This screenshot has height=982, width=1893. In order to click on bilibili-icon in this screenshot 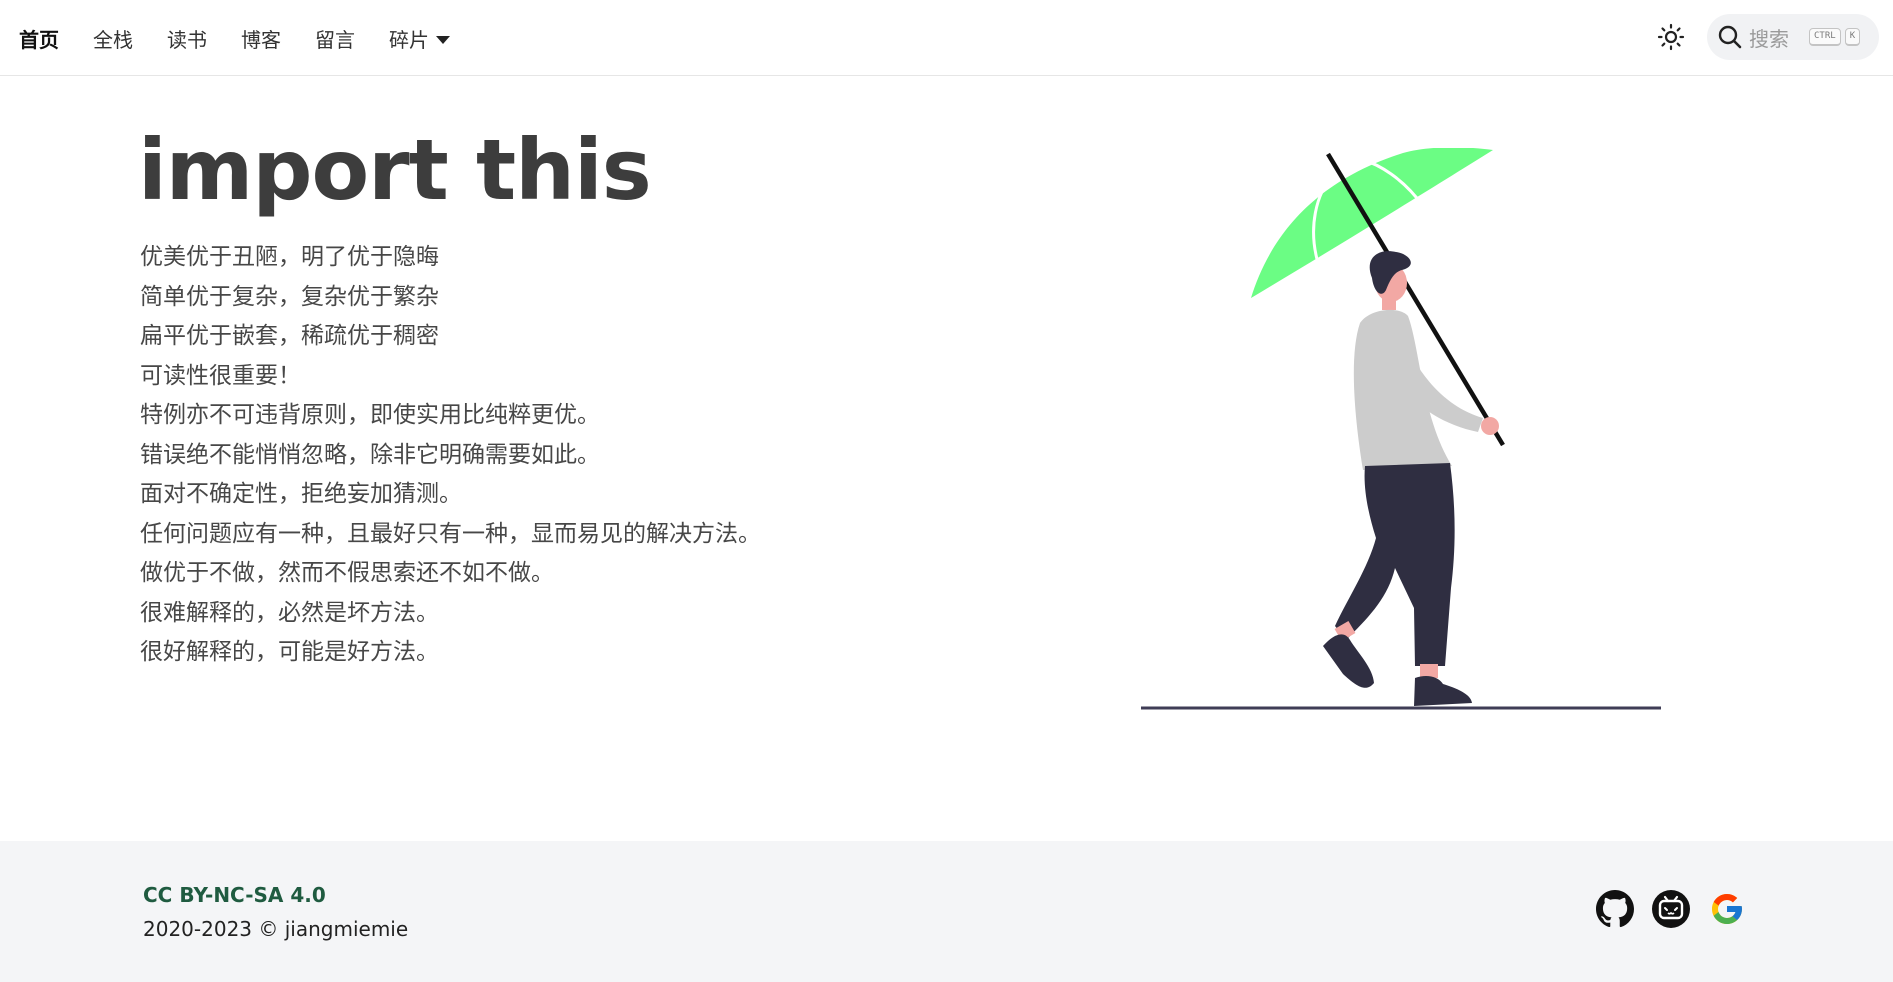, I will do `click(1671, 909)`.